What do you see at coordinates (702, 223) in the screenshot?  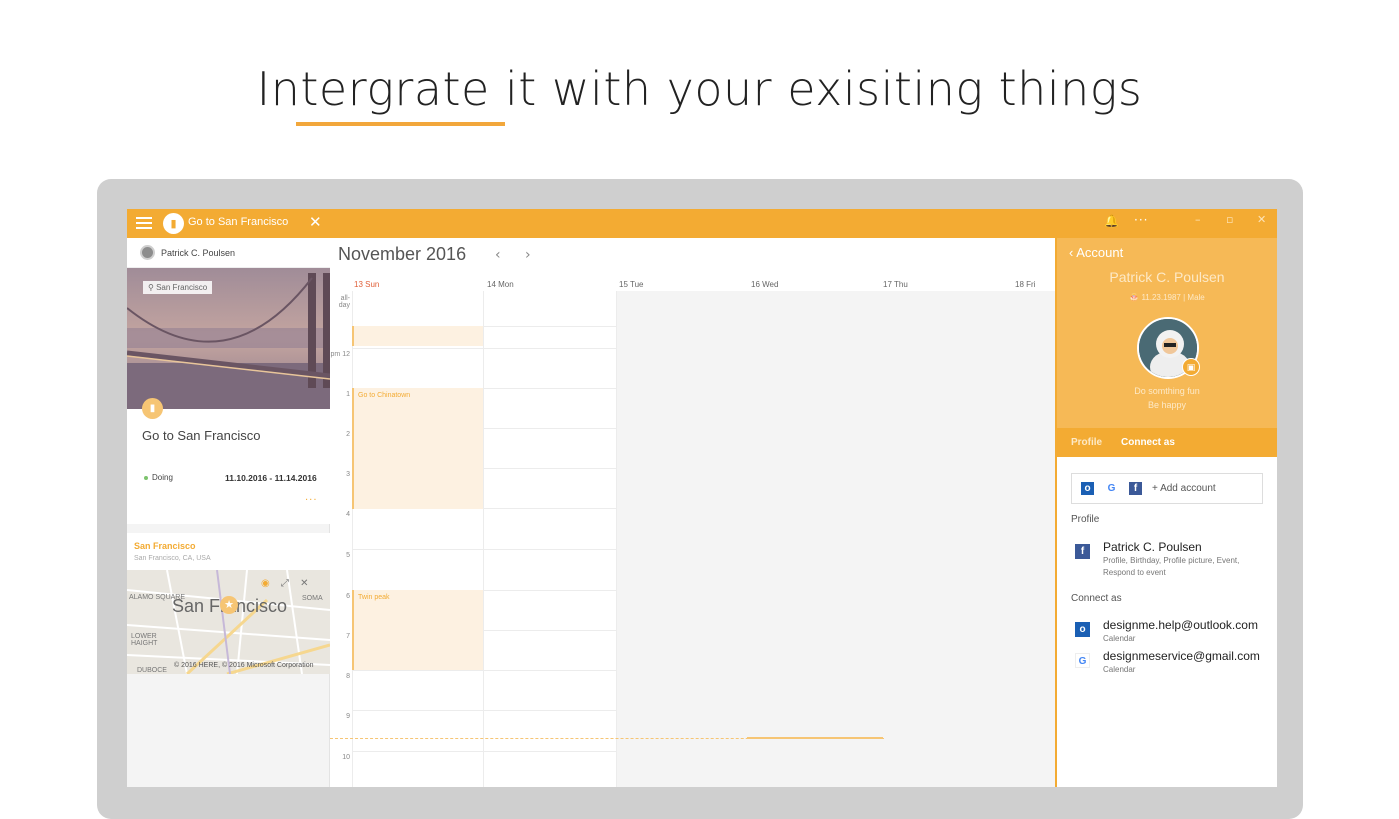 I see `title-bar: ▮ Go to San Francisco ✕ 🔔 ··· – ▫ ✕` at bounding box center [702, 223].